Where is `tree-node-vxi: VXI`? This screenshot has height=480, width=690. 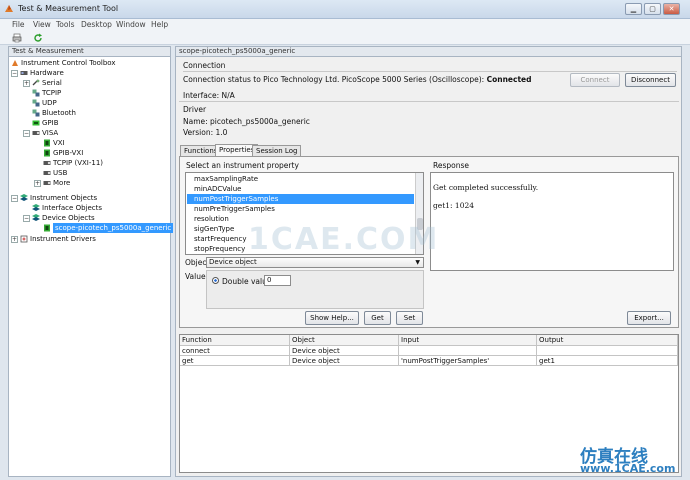
tree-node-vxi: VXI is located at coordinates (54, 143).